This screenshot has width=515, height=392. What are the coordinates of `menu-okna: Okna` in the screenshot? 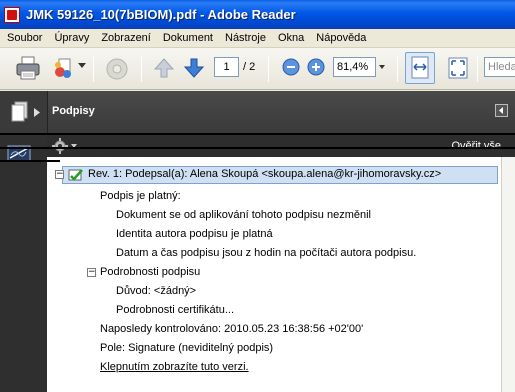 It's located at (291, 38).